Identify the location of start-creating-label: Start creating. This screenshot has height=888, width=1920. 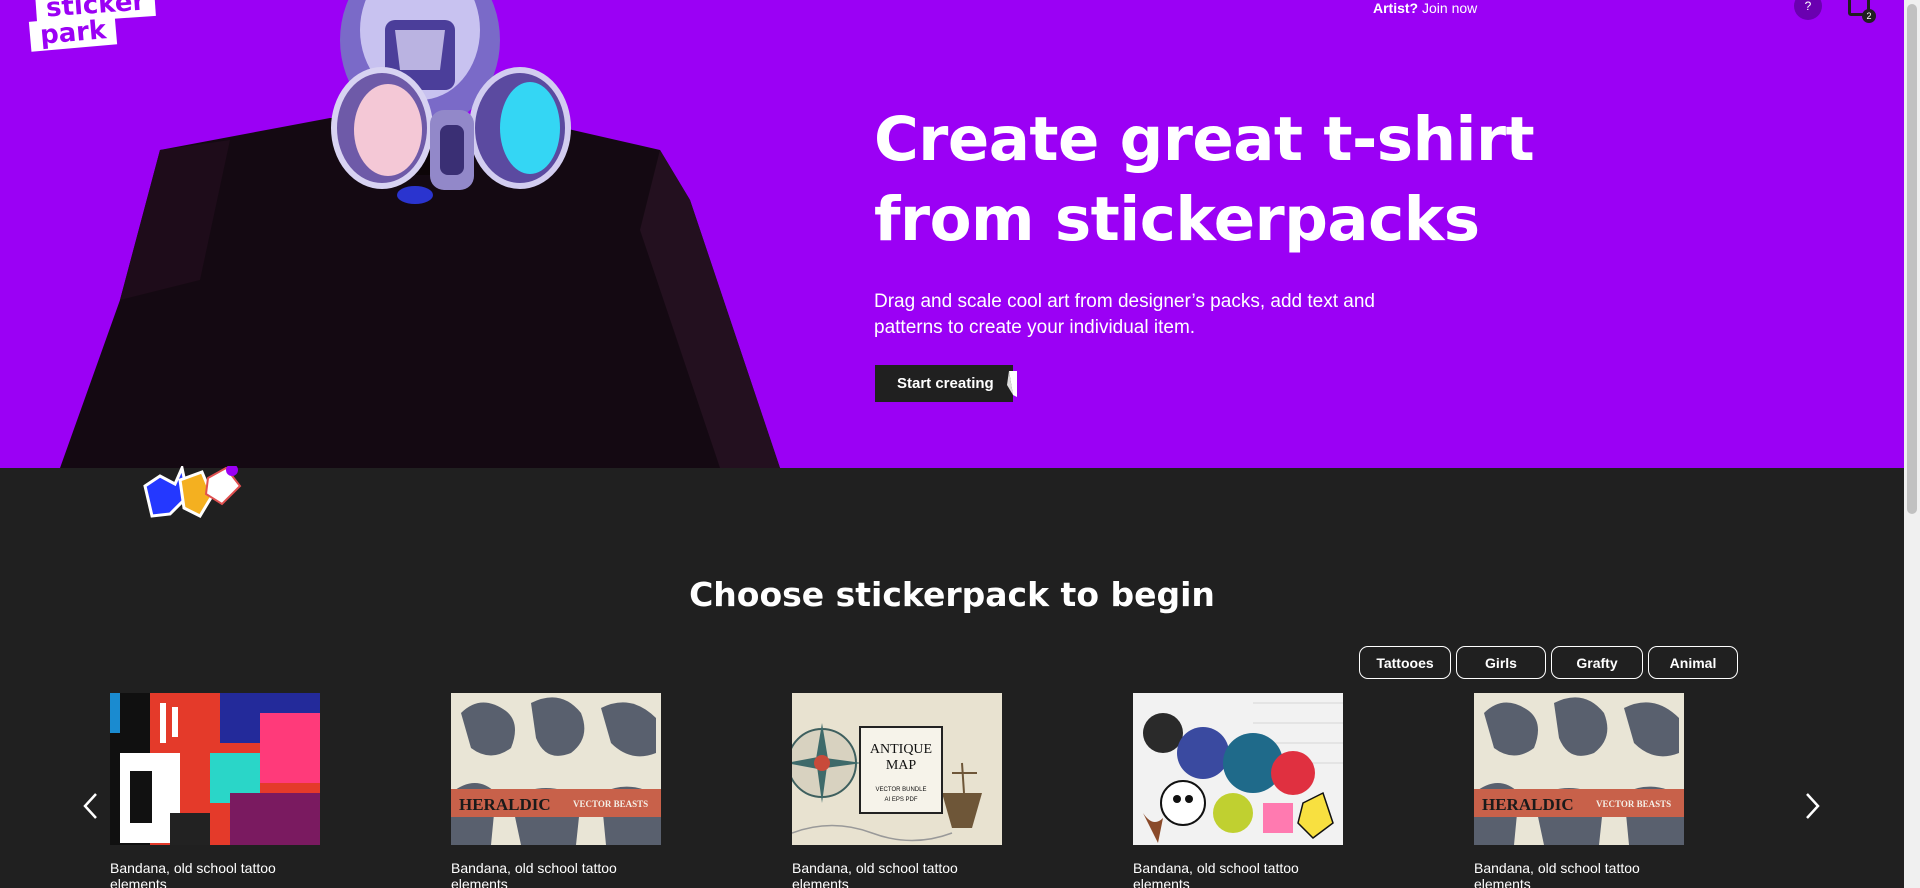
(945, 383).